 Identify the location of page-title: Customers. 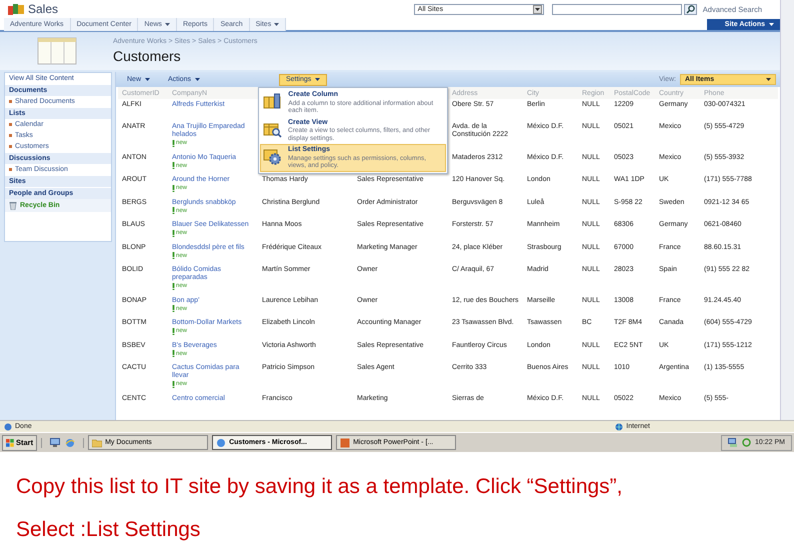
(147, 56).